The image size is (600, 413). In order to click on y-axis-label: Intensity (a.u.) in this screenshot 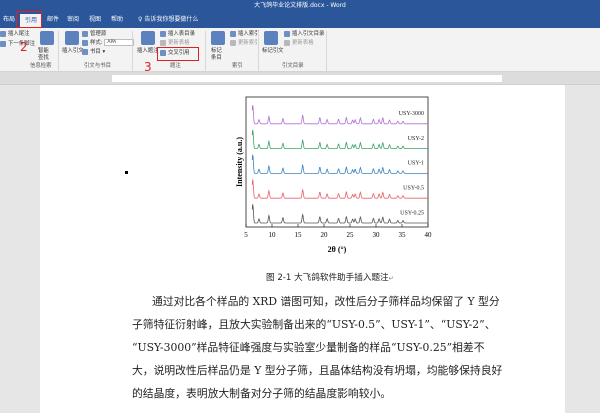, I will do `click(239, 162)`.